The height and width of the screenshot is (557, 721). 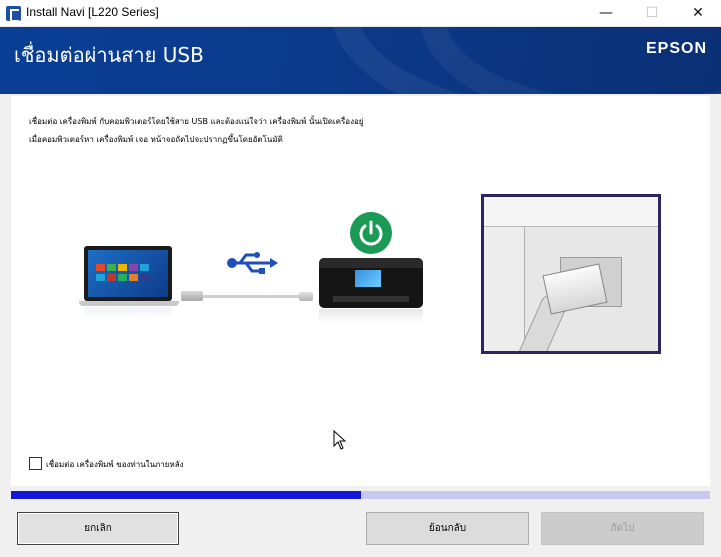 I want to click on window-titlebar: Install Navi [L220 Series] — ☐ ✕, so click(x=360, y=13).